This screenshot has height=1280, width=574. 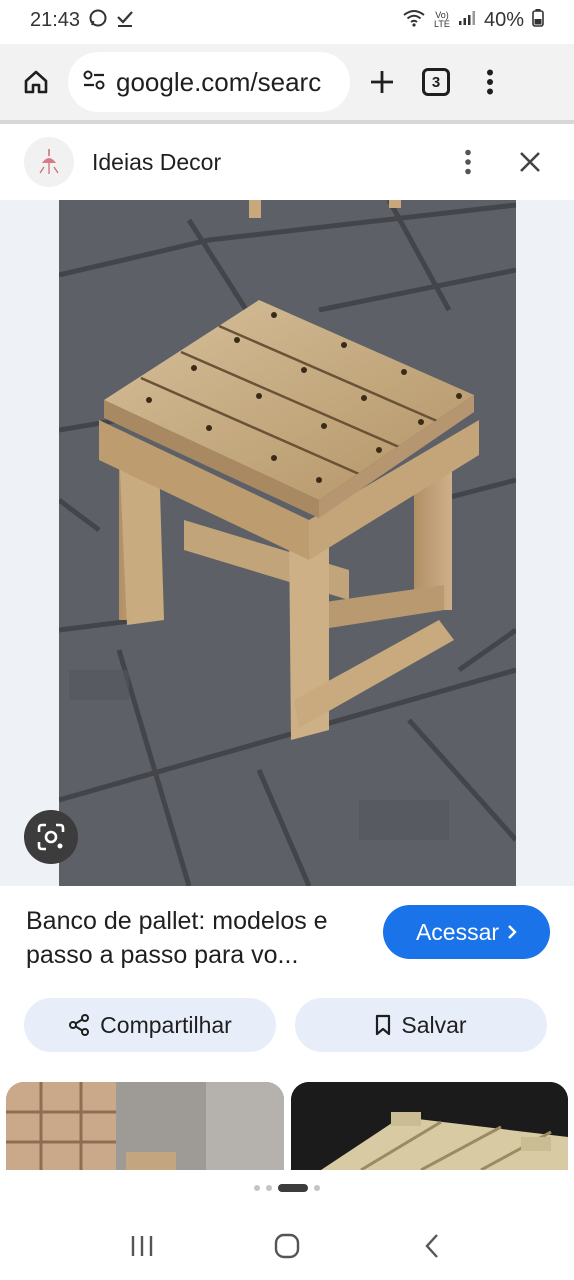 I want to click on recent-apps-icon, so click(x=142, y=1246).